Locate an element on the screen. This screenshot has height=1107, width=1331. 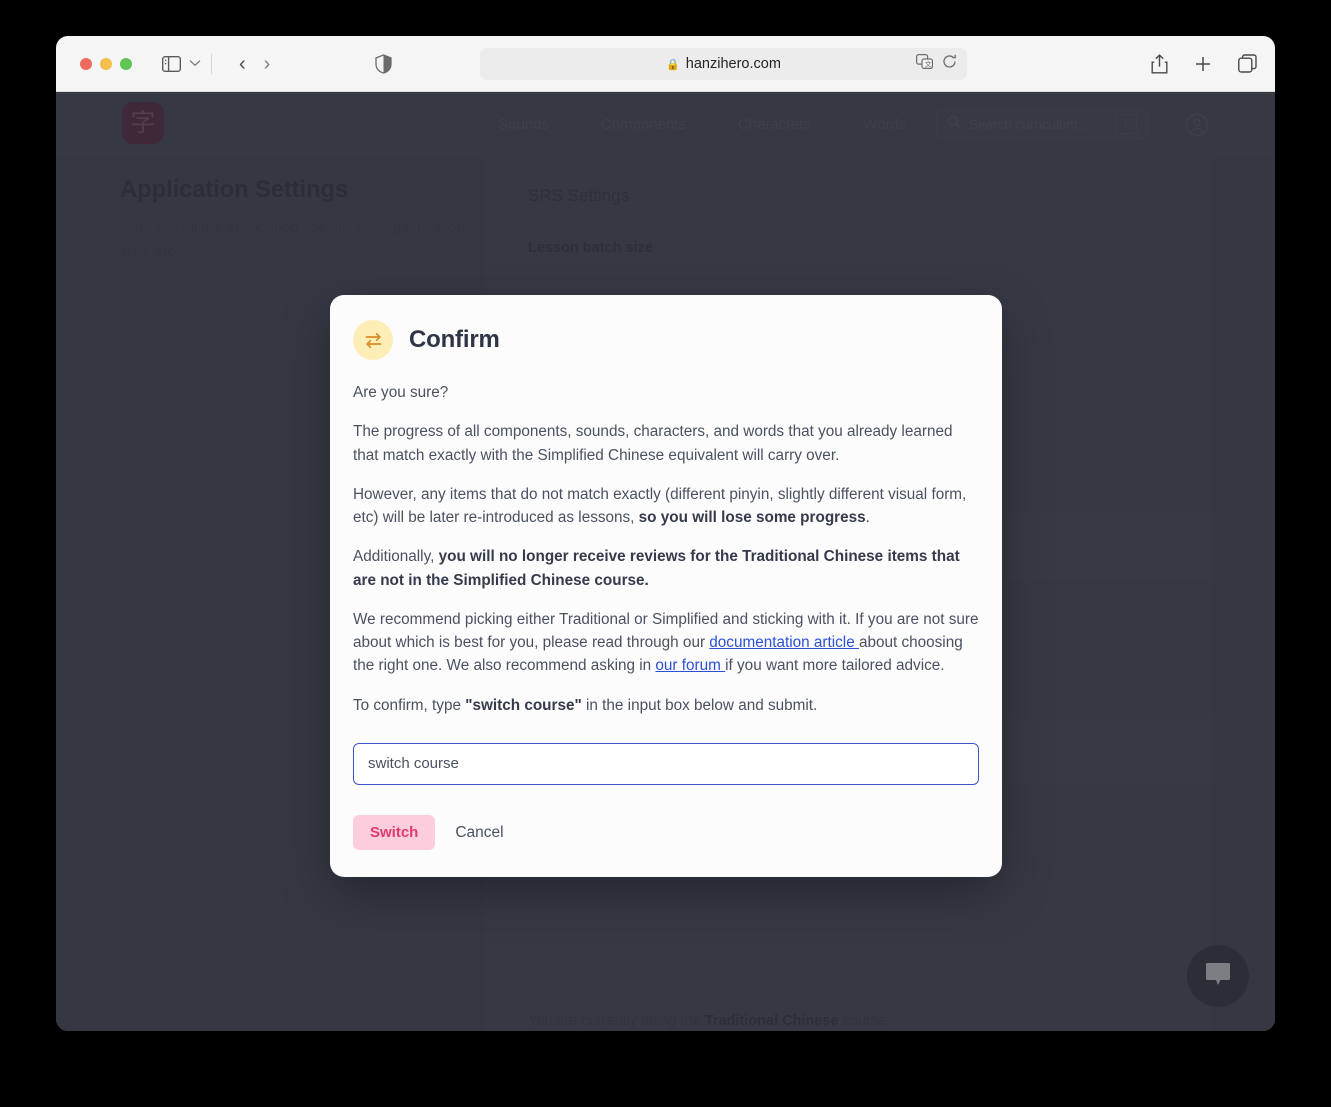
share-icon is located at coordinates (1159, 63).